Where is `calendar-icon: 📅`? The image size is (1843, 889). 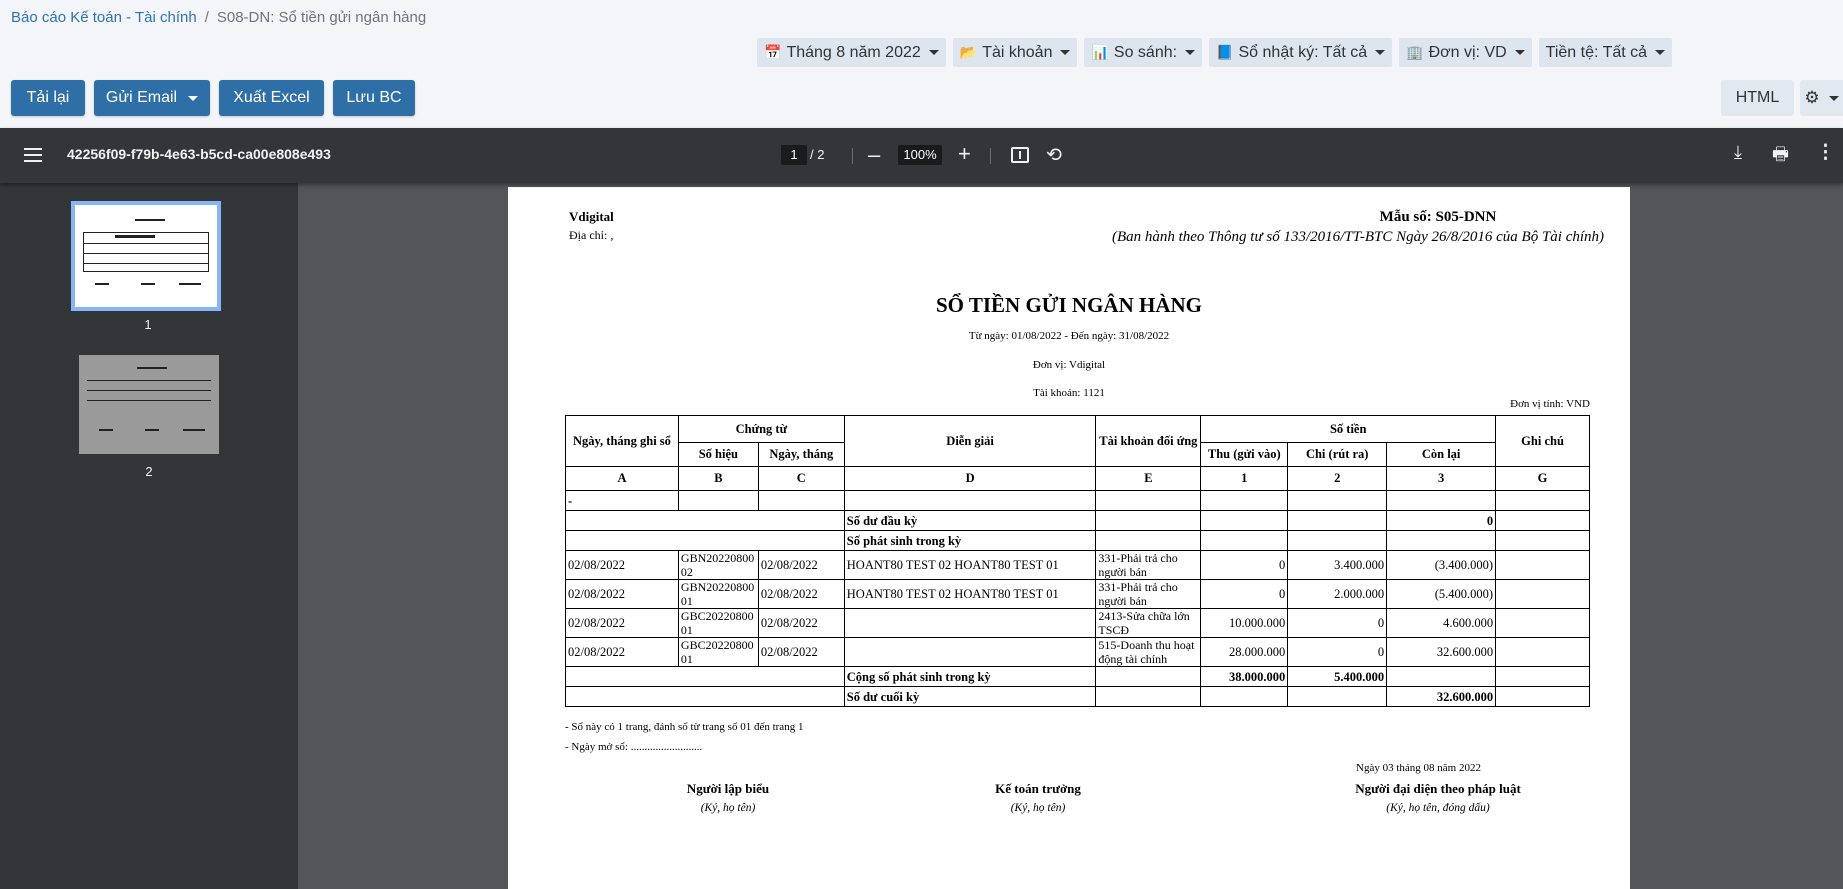
calendar-icon: 📅 is located at coordinates (773, 52).